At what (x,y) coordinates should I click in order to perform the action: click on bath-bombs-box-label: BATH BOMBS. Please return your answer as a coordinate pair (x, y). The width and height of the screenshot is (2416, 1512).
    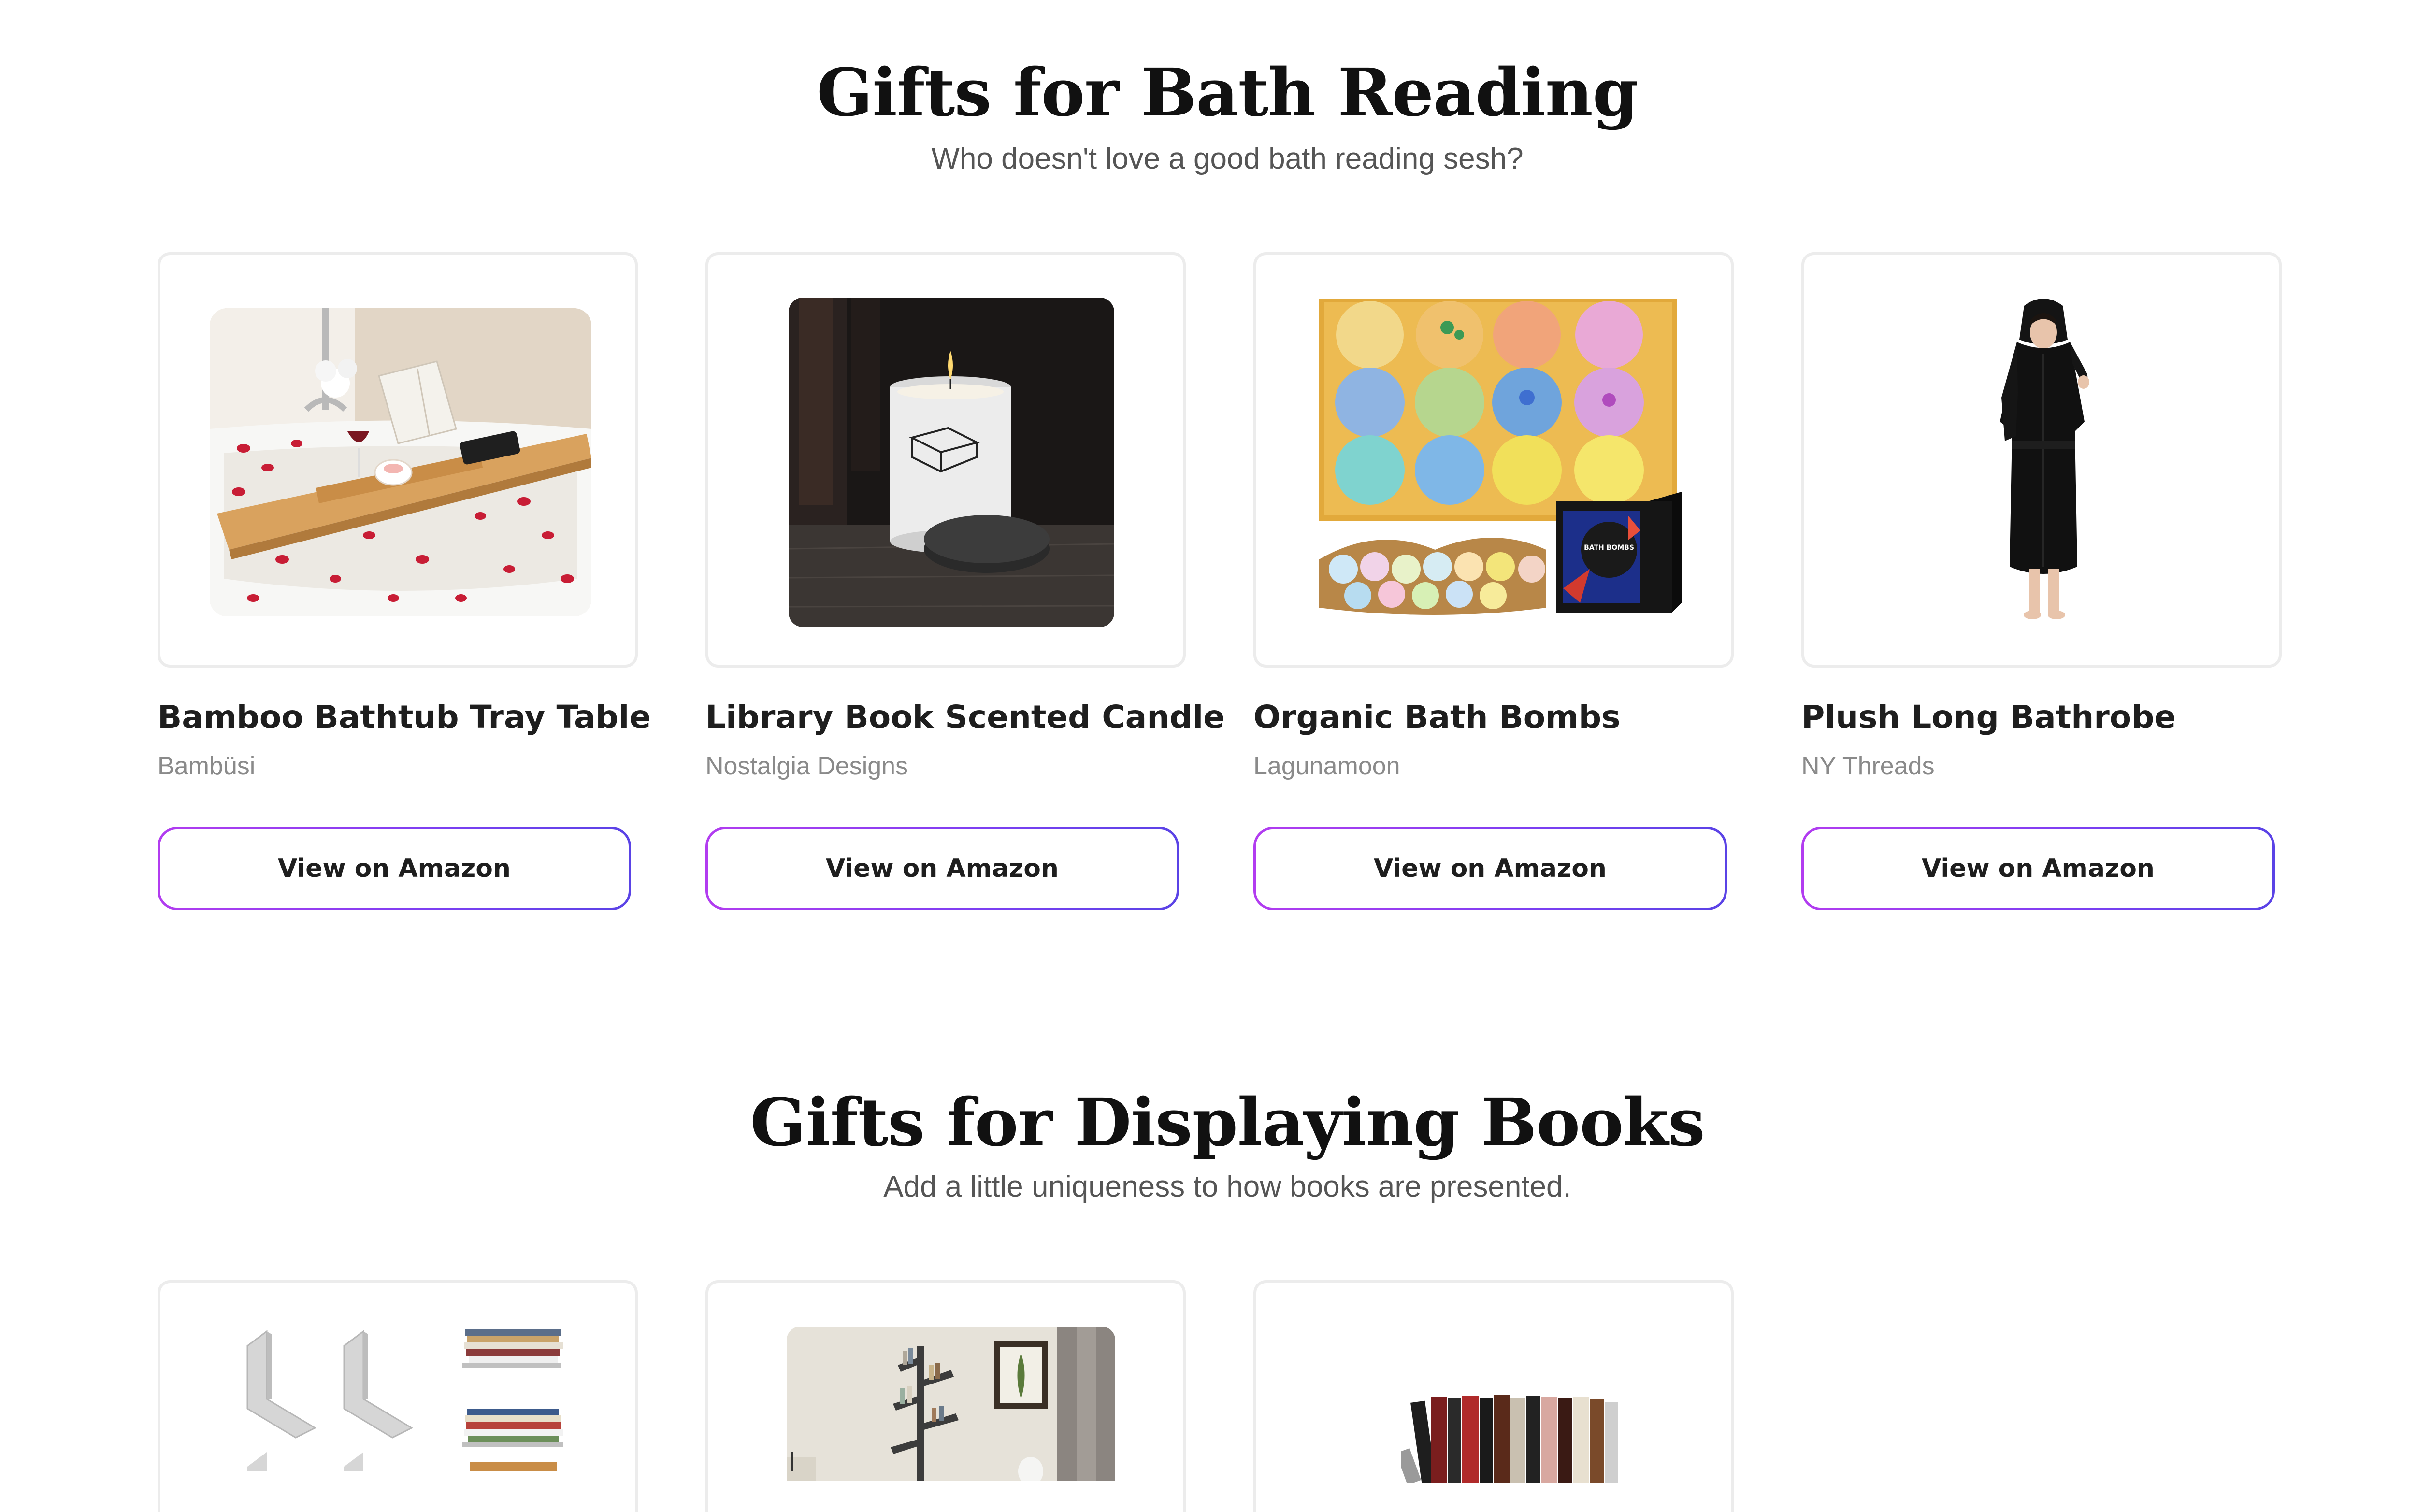
    Looking at the image, I should click on (1609, 548).